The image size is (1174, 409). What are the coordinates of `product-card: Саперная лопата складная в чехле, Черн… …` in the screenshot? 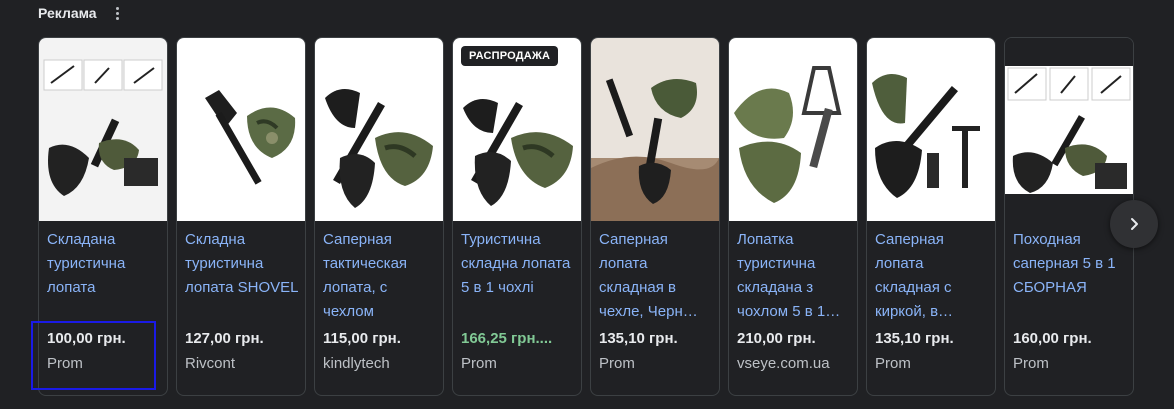 It's located at (655, 216).